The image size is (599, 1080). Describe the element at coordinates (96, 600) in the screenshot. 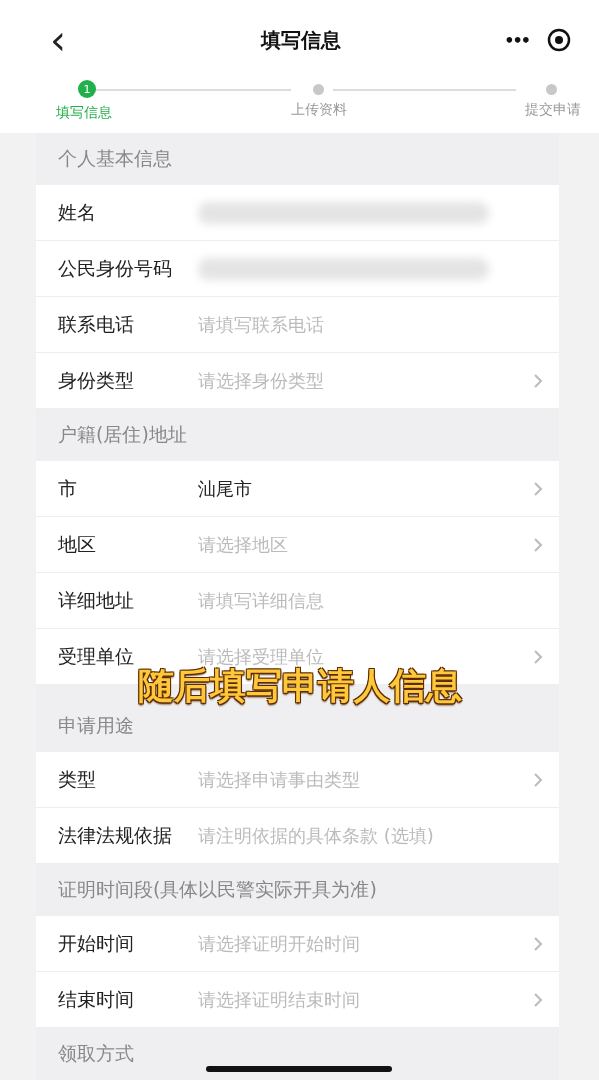

I see `field-label: 详细地址` at that location.